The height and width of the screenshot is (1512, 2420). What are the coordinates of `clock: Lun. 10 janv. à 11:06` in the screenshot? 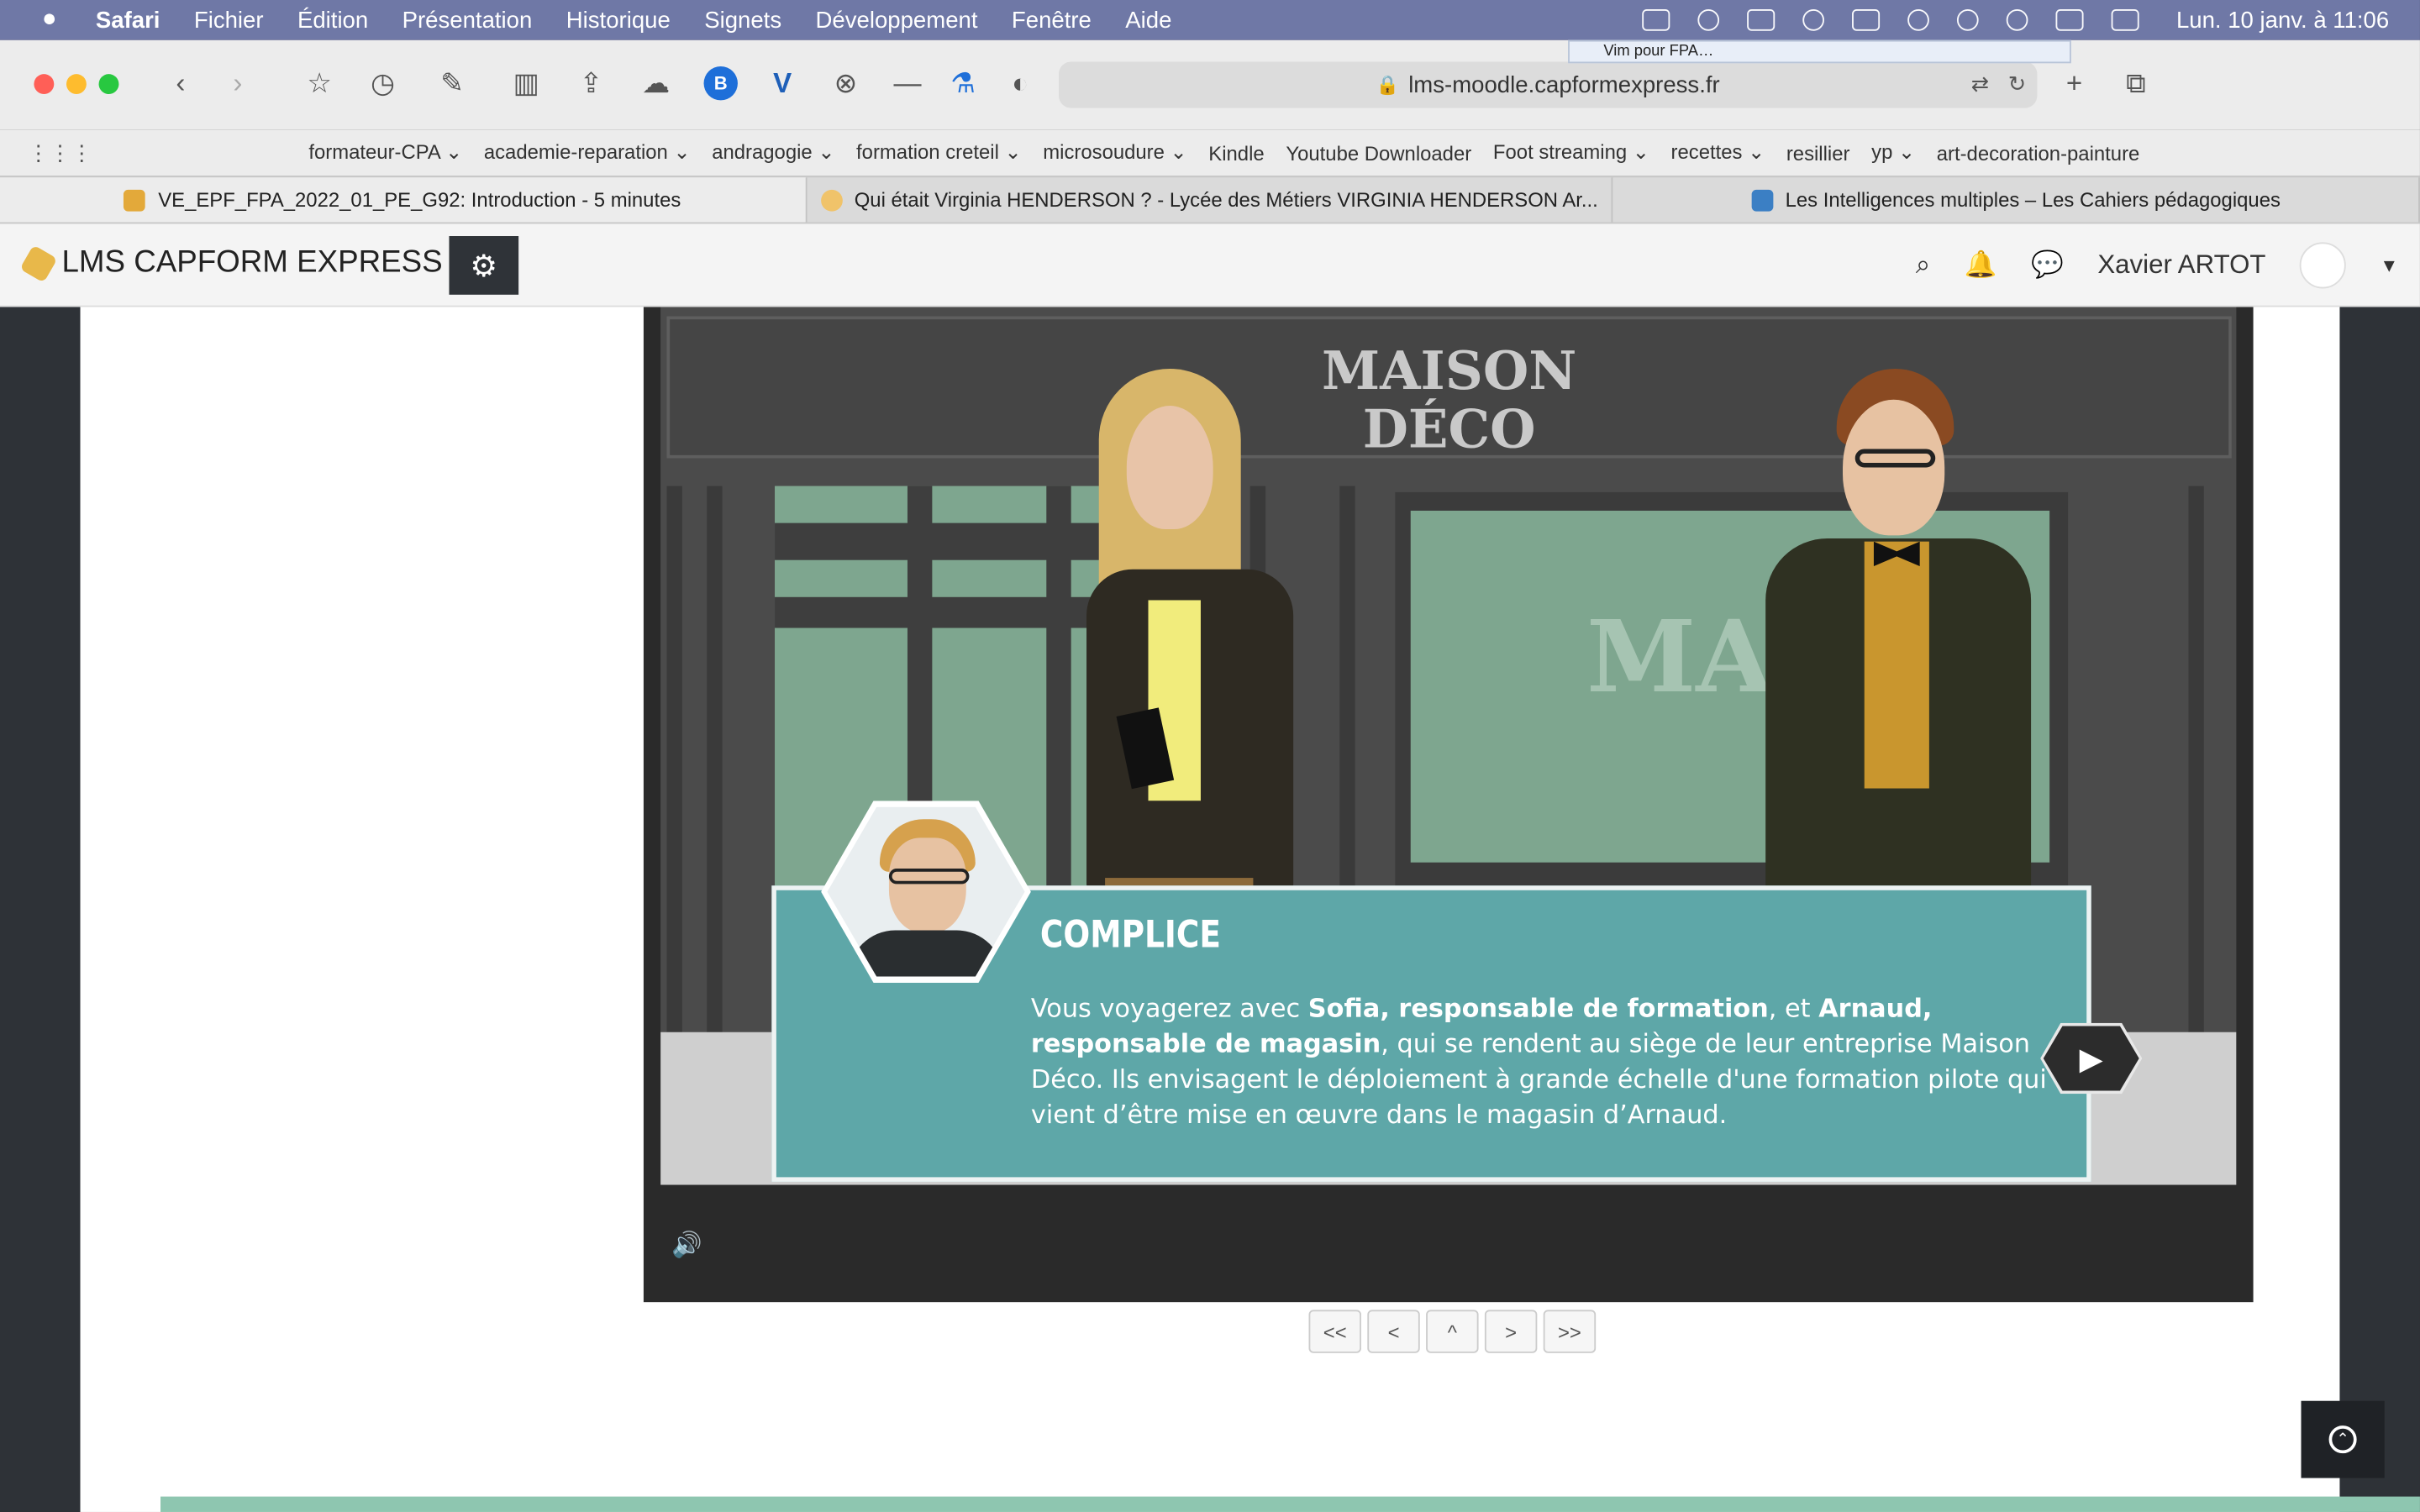 It's located at (2282, 20).